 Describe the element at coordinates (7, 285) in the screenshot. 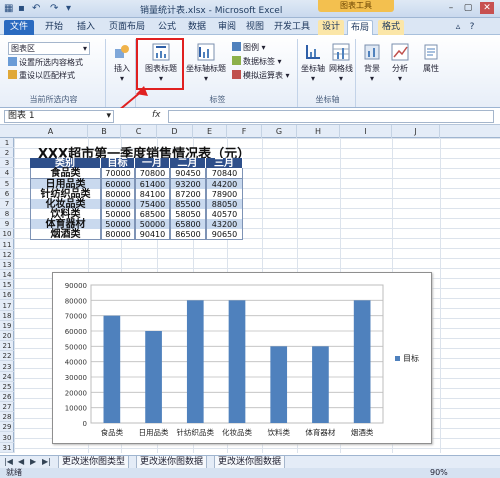

I see `row-header: 15` at that location.